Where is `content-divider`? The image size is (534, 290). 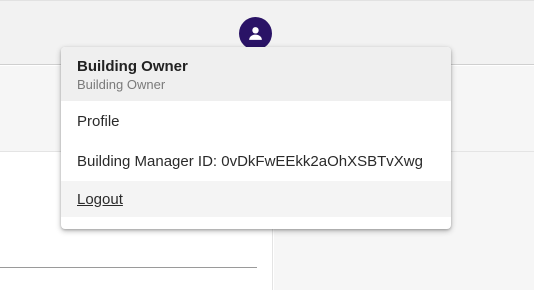
content-divider is located at coordinates (128, 267).